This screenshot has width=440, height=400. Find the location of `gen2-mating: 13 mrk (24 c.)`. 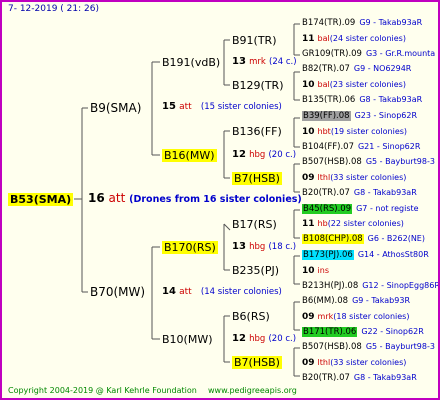

gen2-mating: 13 mrk (24 c.) is located at coordinates (264, 62).